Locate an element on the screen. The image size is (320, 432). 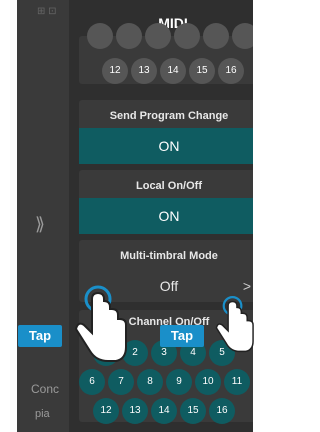
channel-button-9: 9 is located at coordinates (179, 382).